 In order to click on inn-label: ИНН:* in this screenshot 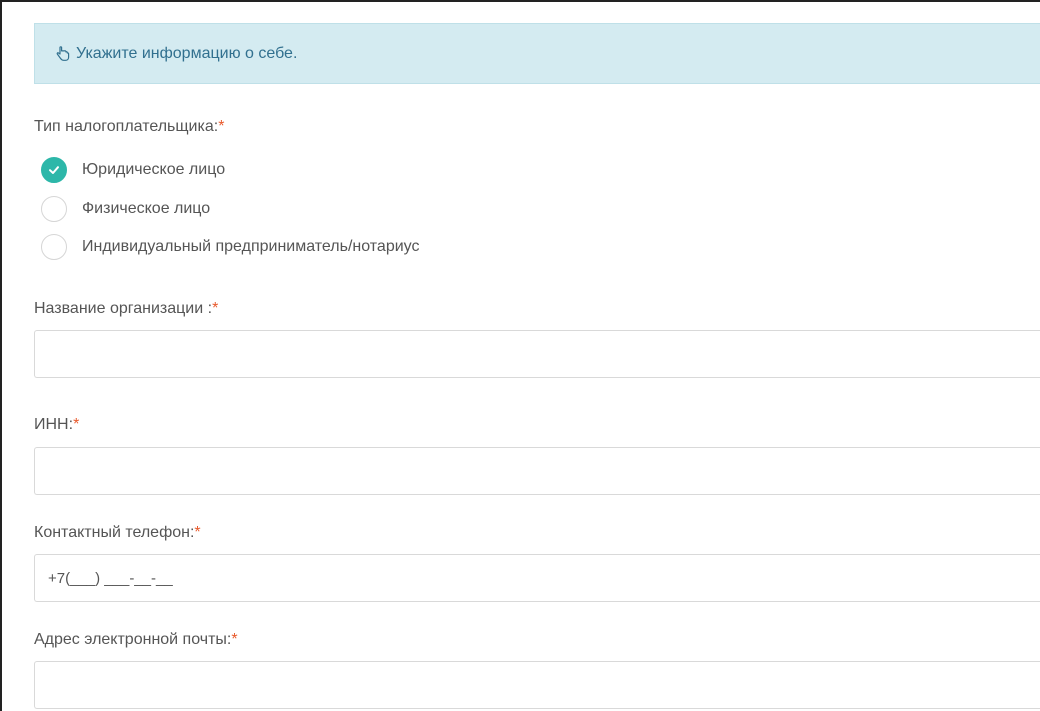, I will do `click(57, 424)`.